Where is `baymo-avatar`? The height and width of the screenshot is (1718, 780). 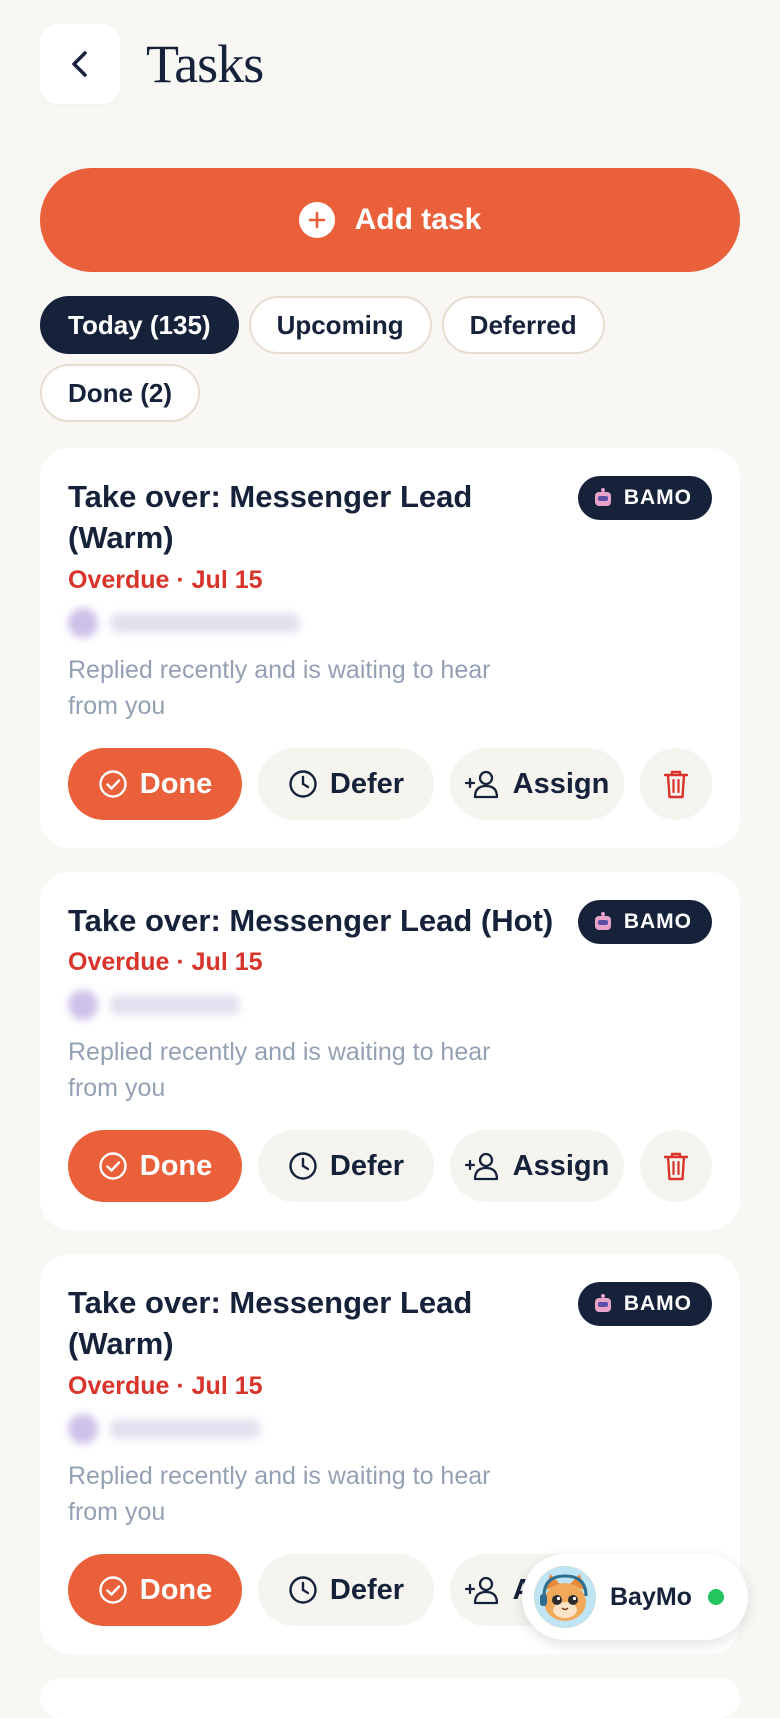
baymo-avatar is located at coordinates (565, 1597).